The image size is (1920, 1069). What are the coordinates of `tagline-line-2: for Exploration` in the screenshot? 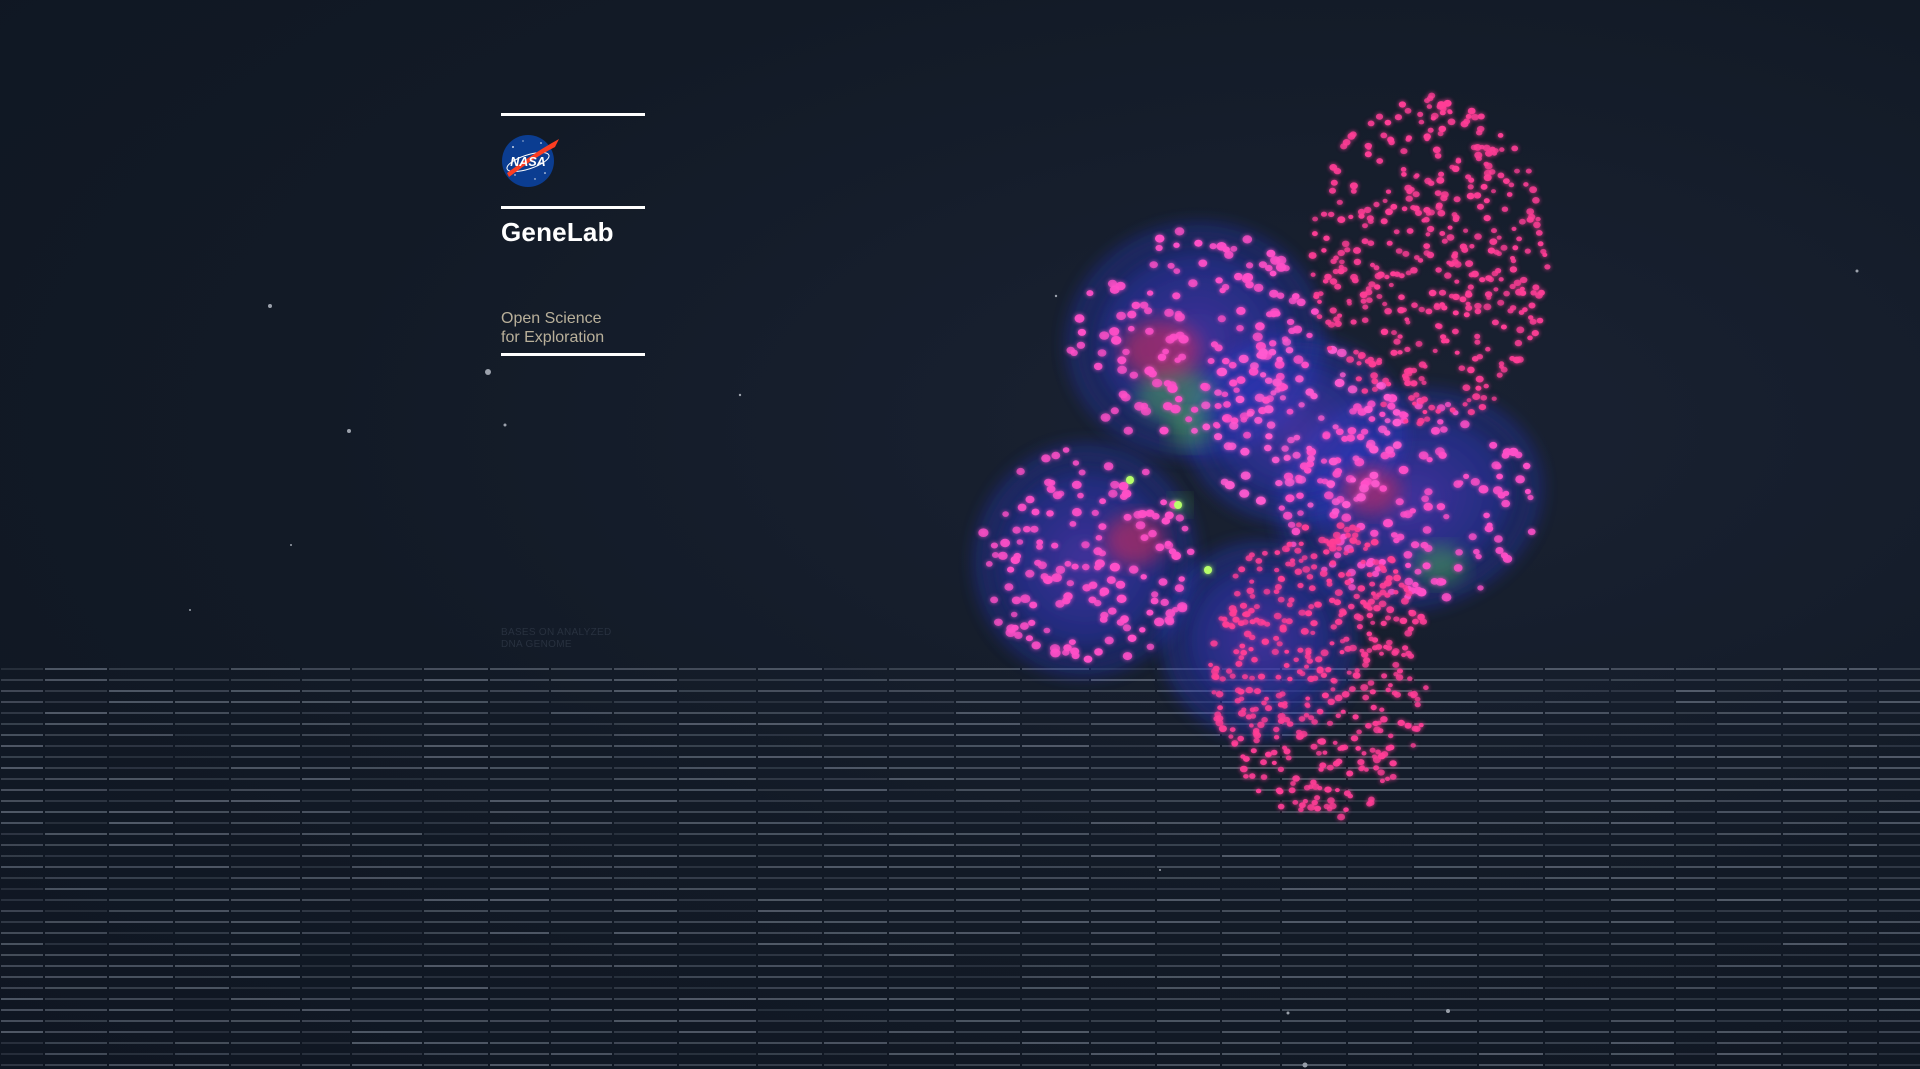 It's located at (553, 337).